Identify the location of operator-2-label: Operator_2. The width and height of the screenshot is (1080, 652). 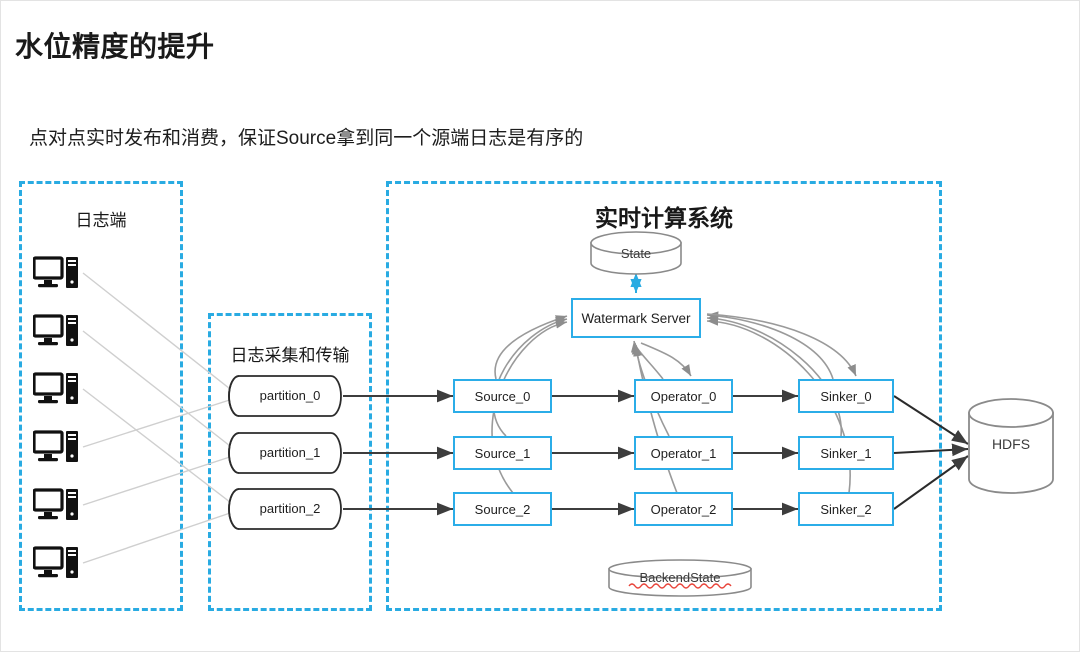
(683, 509).